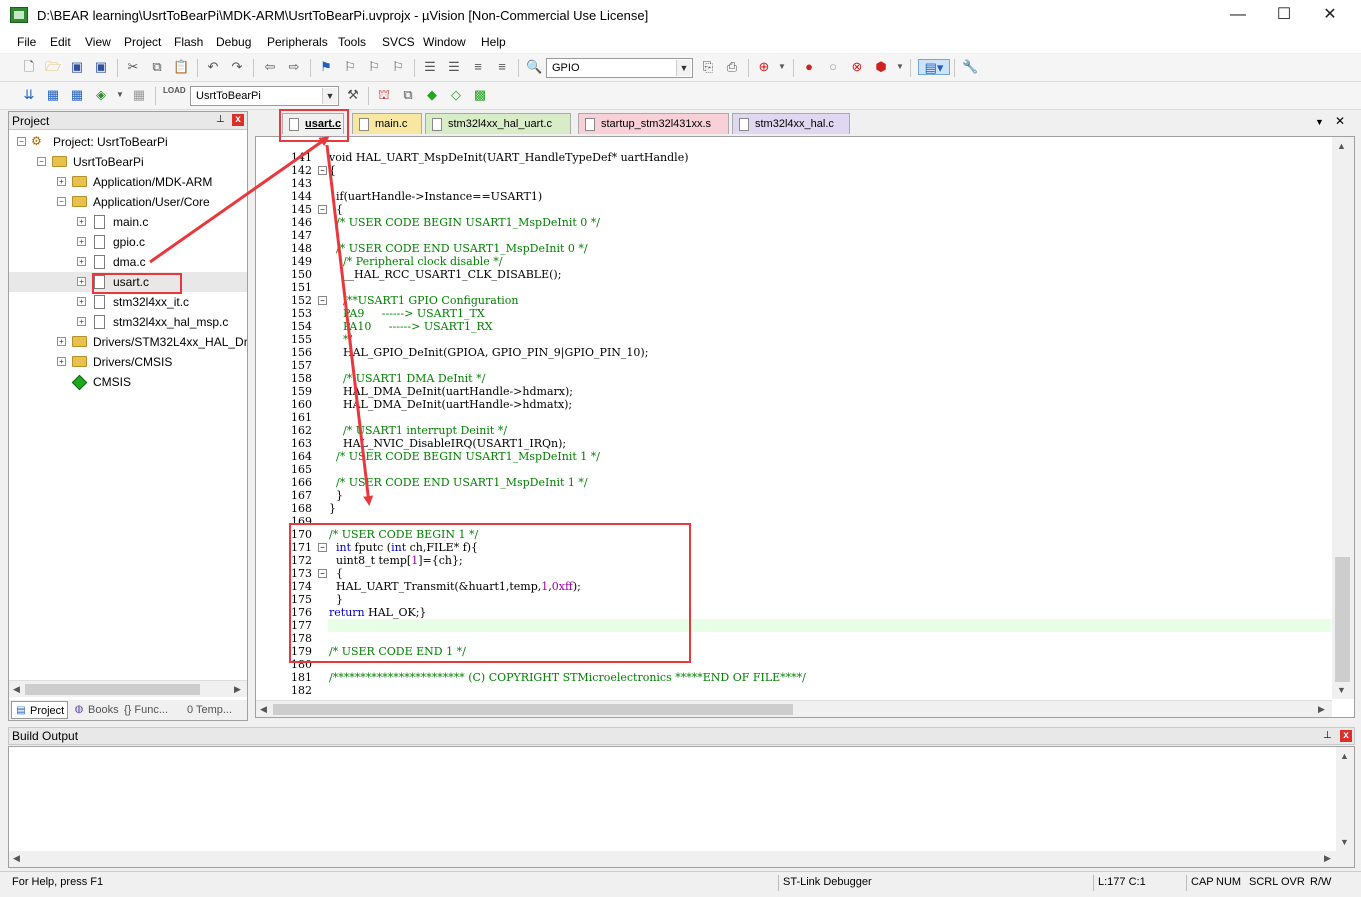  Describe the element at coordinates (77, 95) in the screenshot. I see `rebuild-icon: ▦` at that location.